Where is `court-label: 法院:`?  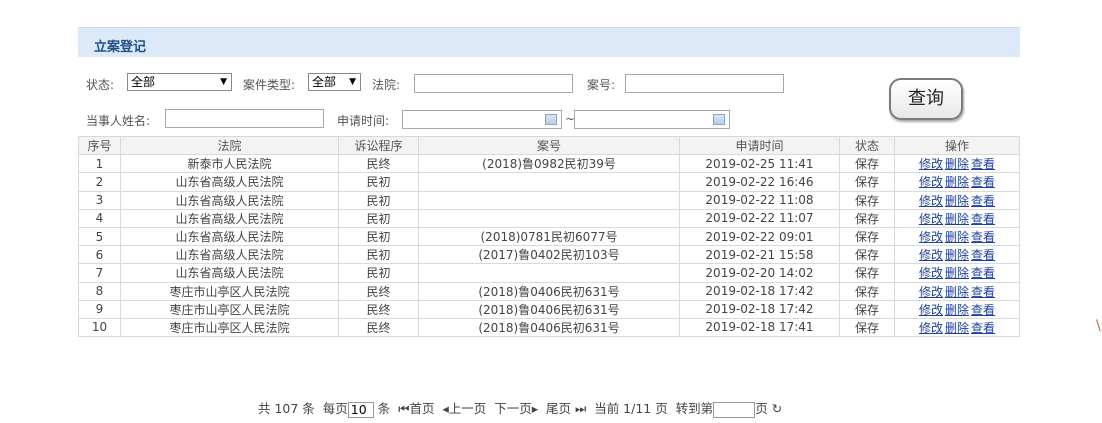 court-label: 法院: is located at coordinates (386, 85).